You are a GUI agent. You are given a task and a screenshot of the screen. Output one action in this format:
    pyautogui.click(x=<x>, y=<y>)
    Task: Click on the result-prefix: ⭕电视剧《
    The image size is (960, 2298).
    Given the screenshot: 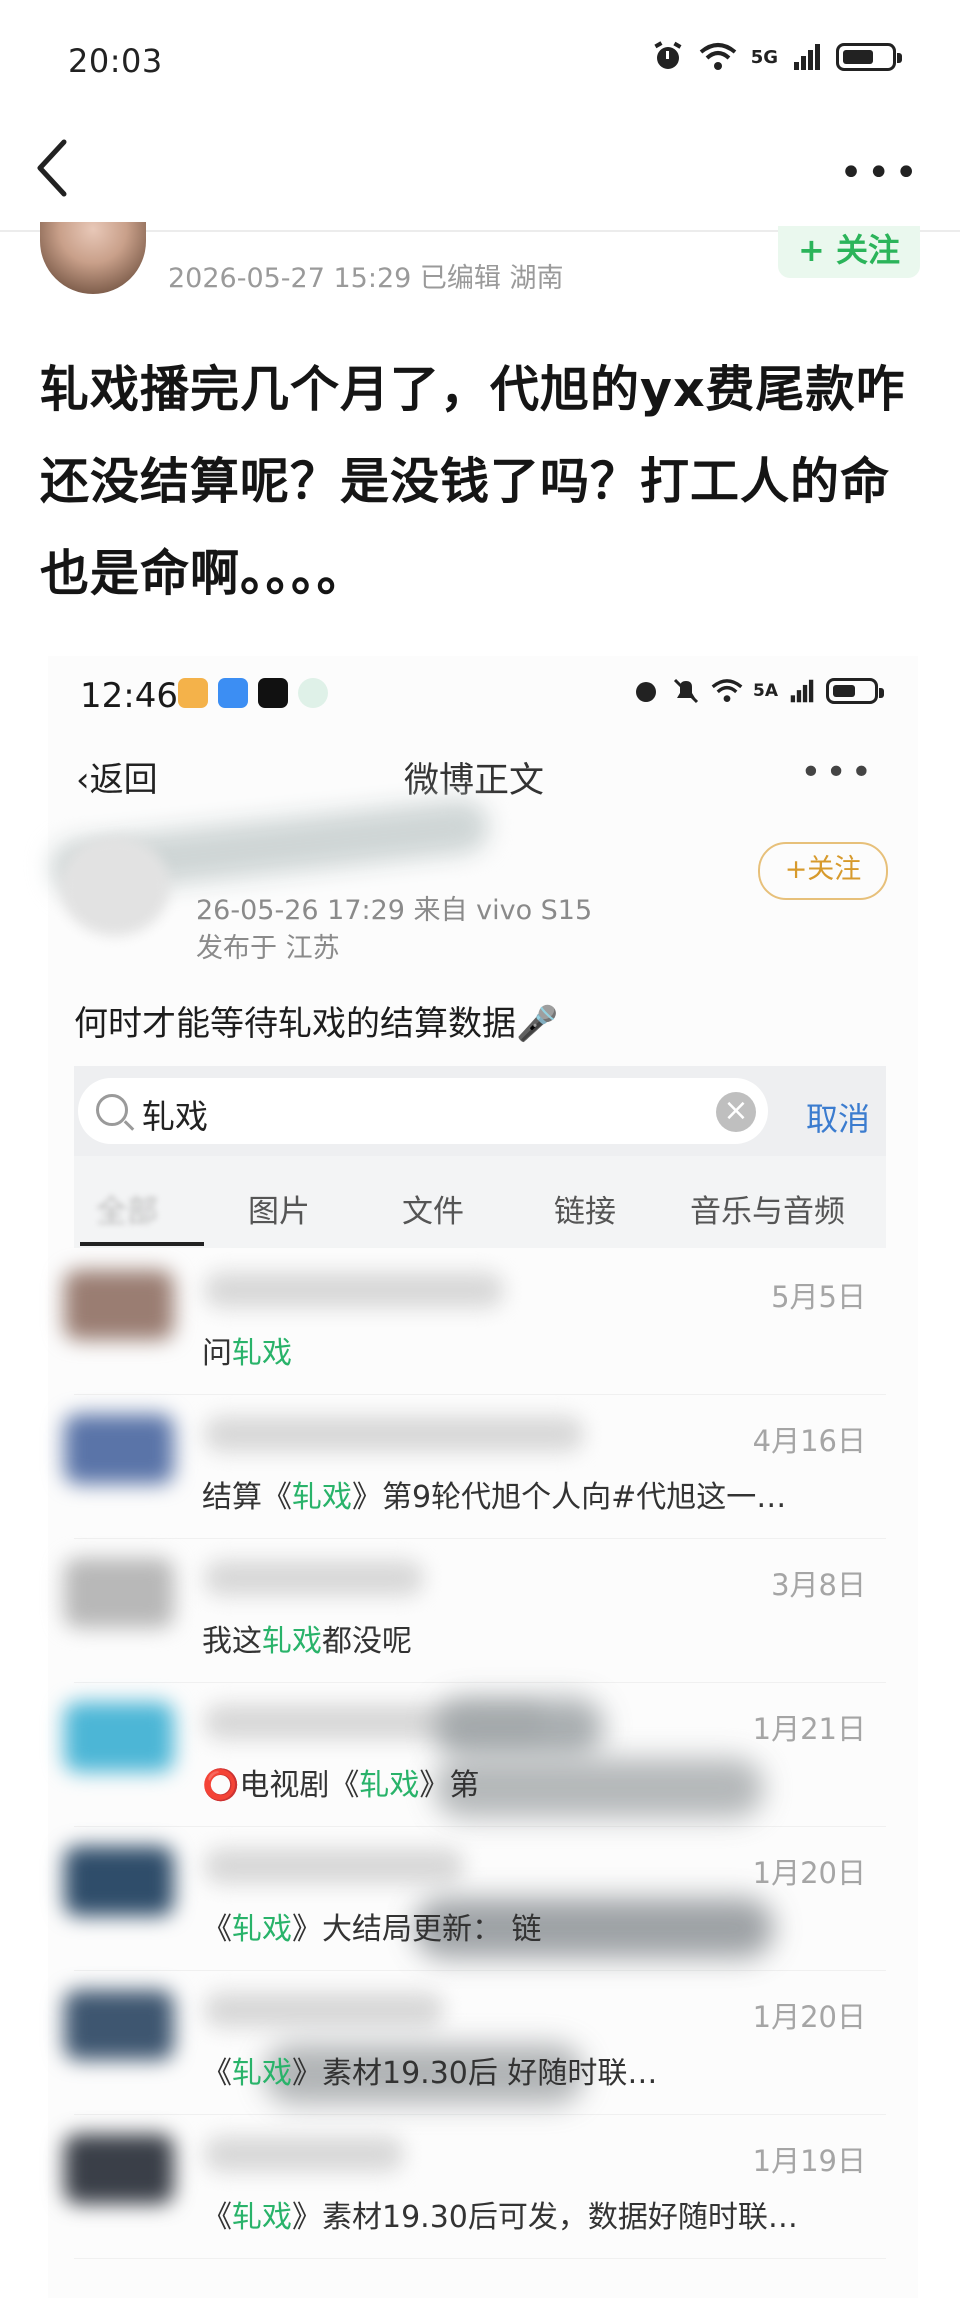 What is the action you would take?
    pyautogui.click(x=281, y=1785)
    